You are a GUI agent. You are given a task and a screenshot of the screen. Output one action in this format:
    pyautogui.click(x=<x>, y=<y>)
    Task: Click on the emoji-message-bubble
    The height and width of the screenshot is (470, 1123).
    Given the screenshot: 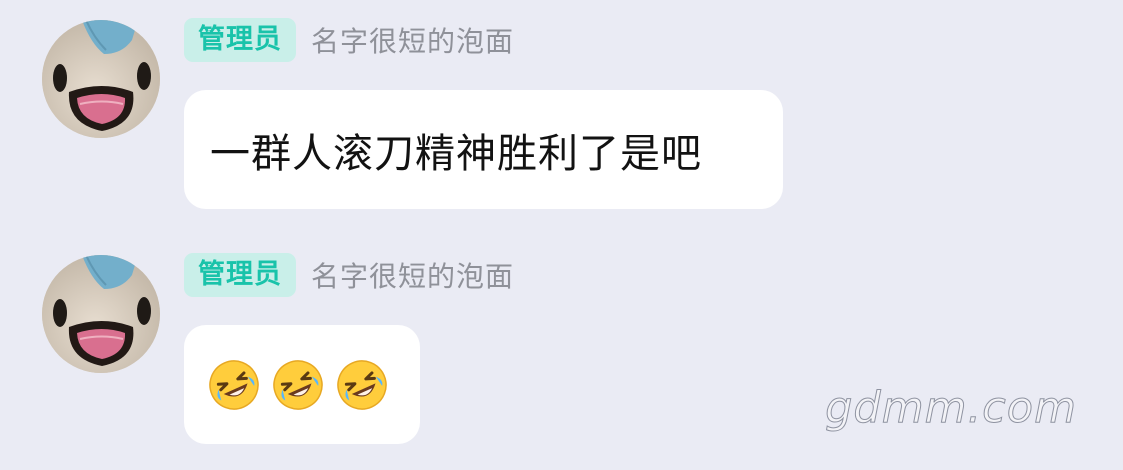 What is the action you would take?
    pyautogui.click(x=302, y=384)
    